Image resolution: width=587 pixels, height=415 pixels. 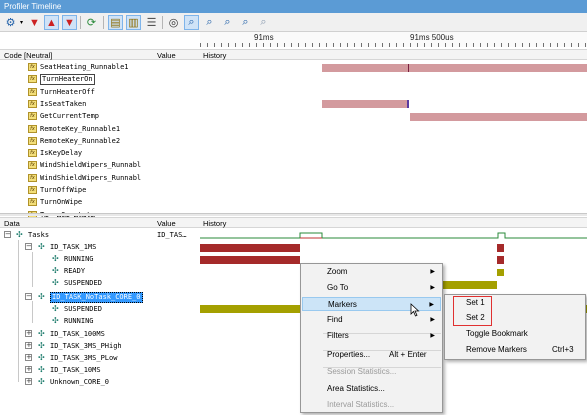 I want to click on menu-item-find: Find ▶, so click(x=371, y=320).